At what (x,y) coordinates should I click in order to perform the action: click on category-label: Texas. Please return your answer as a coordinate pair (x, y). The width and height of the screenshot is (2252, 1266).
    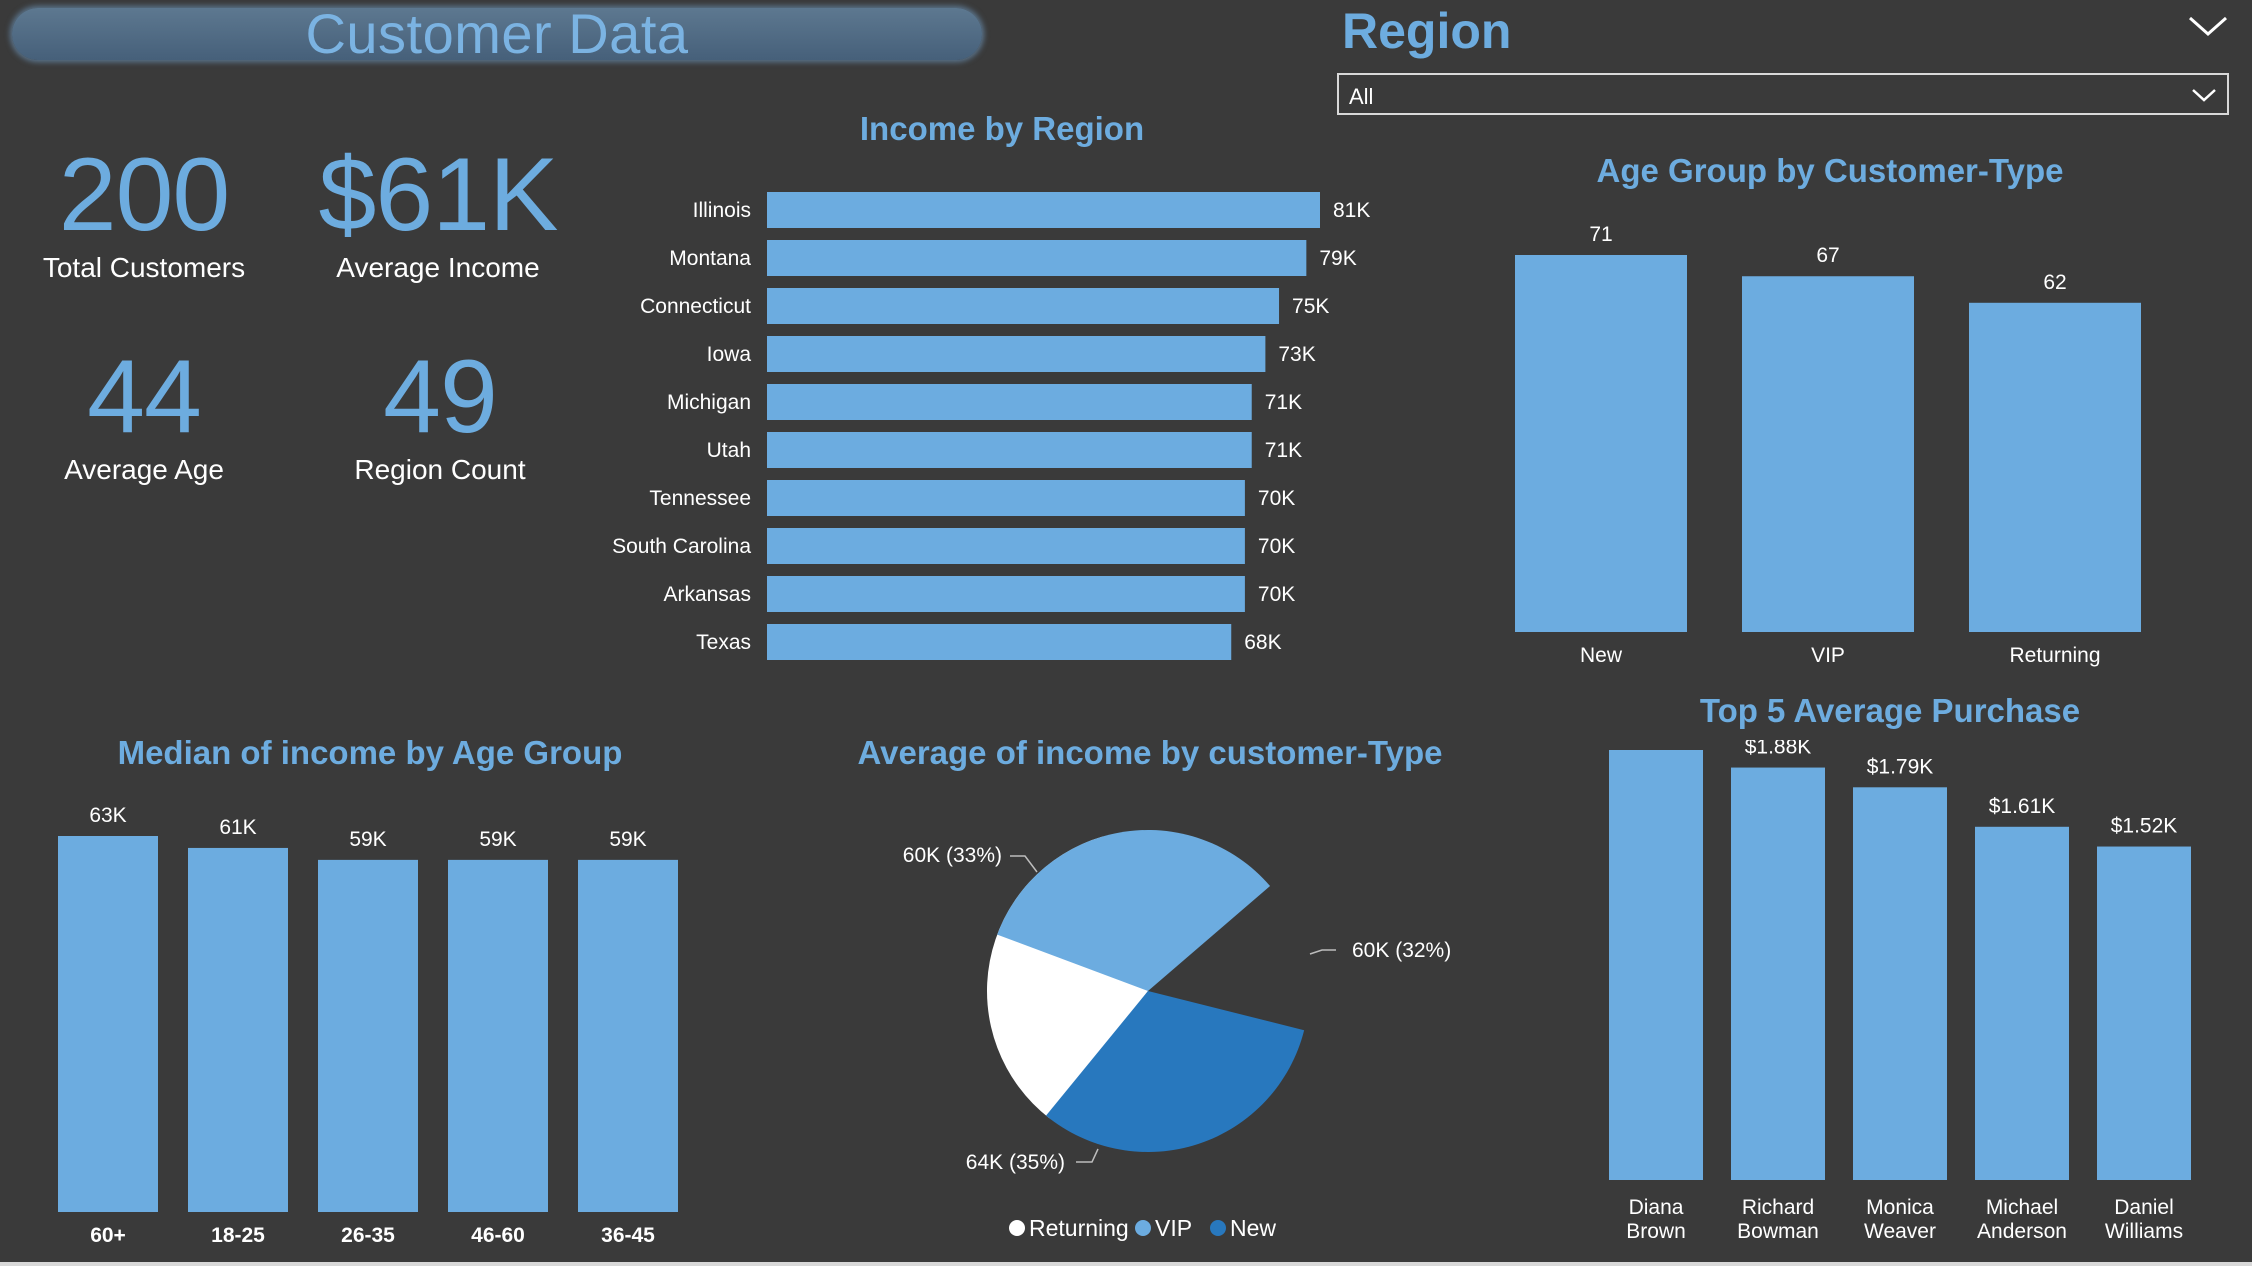
    Looking at the image, I should click on (723, 642).